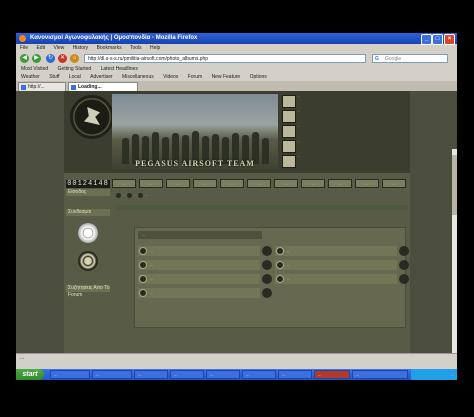 This screenshot has width=474, height=417. I want to click on start-button: start, so click(30, 374).